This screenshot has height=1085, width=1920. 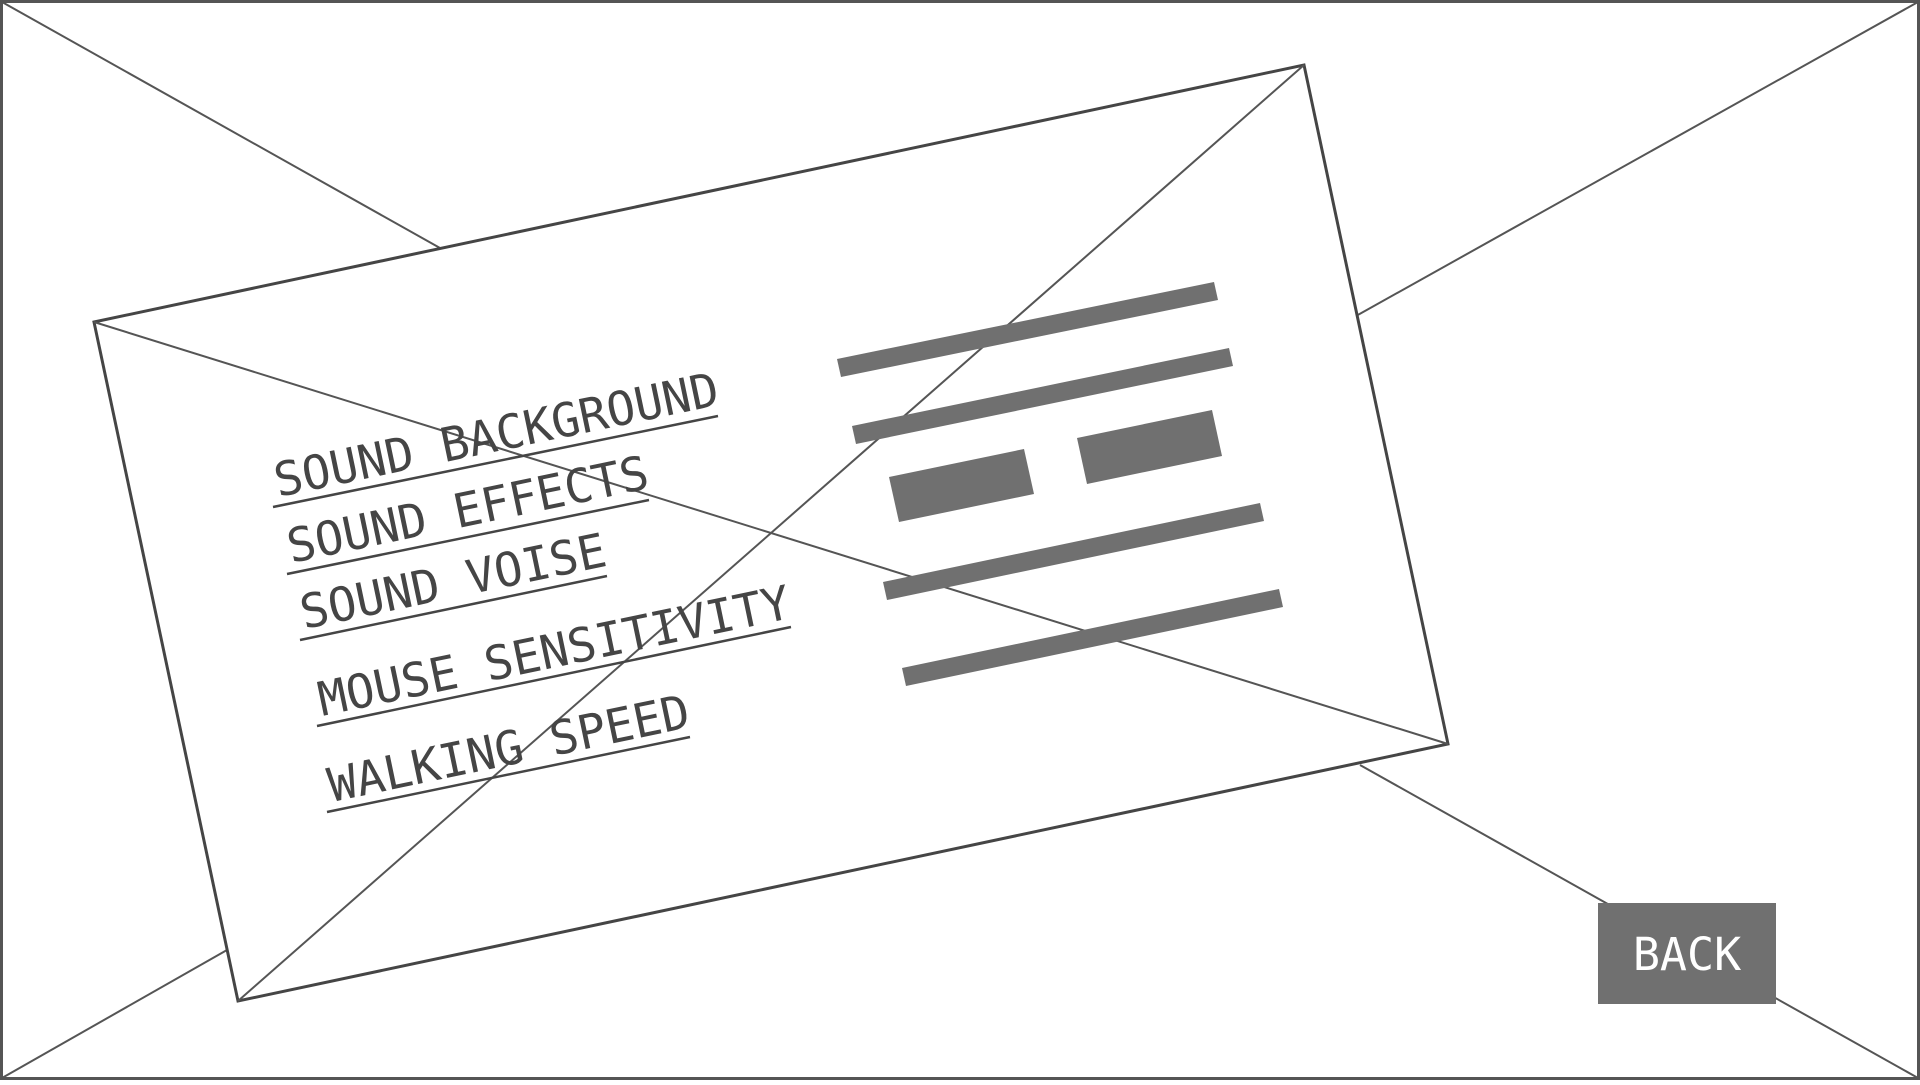 I want to click on back-button-label: BACK, so click(x=1687, y=954).